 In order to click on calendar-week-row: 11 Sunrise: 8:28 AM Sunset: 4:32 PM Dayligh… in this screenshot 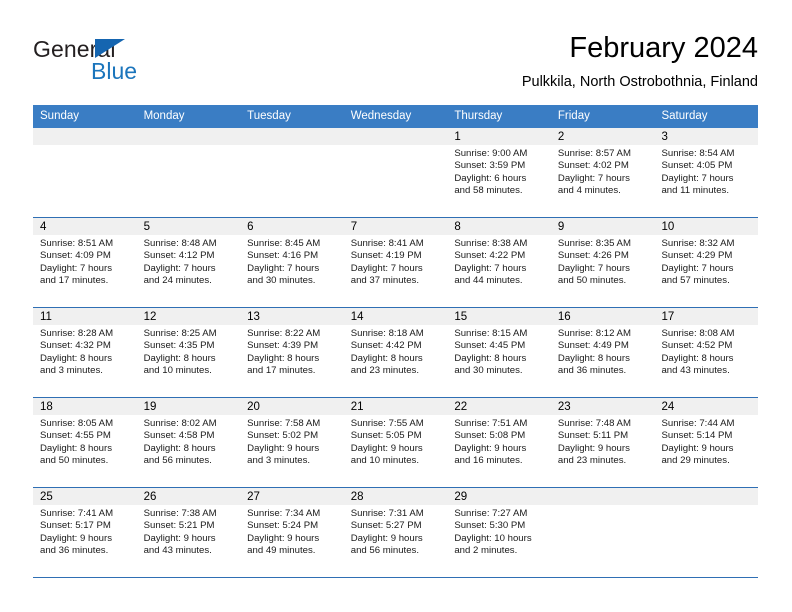, I will do `click(396, 352)`.